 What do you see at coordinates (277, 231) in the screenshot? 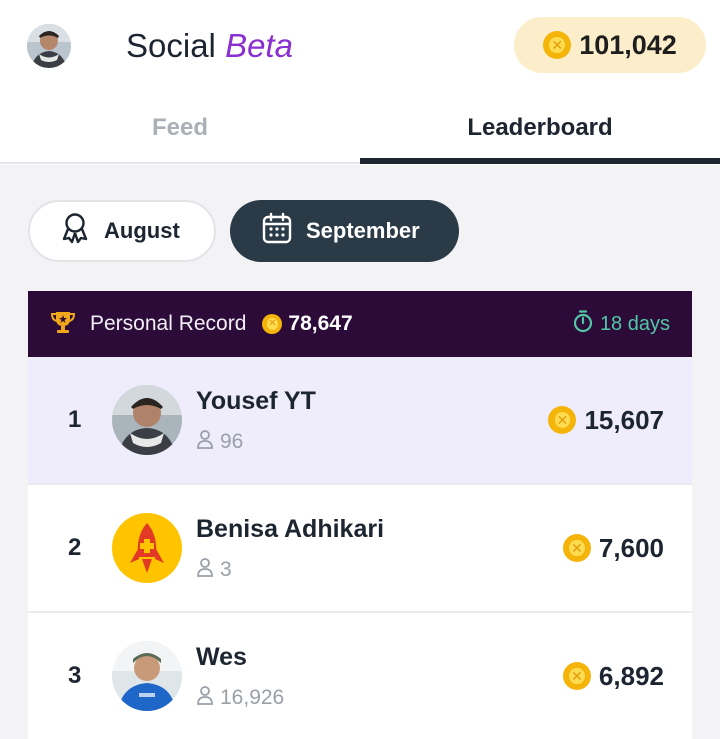
I see `calendar-icon` at bounding box center [277, 231].